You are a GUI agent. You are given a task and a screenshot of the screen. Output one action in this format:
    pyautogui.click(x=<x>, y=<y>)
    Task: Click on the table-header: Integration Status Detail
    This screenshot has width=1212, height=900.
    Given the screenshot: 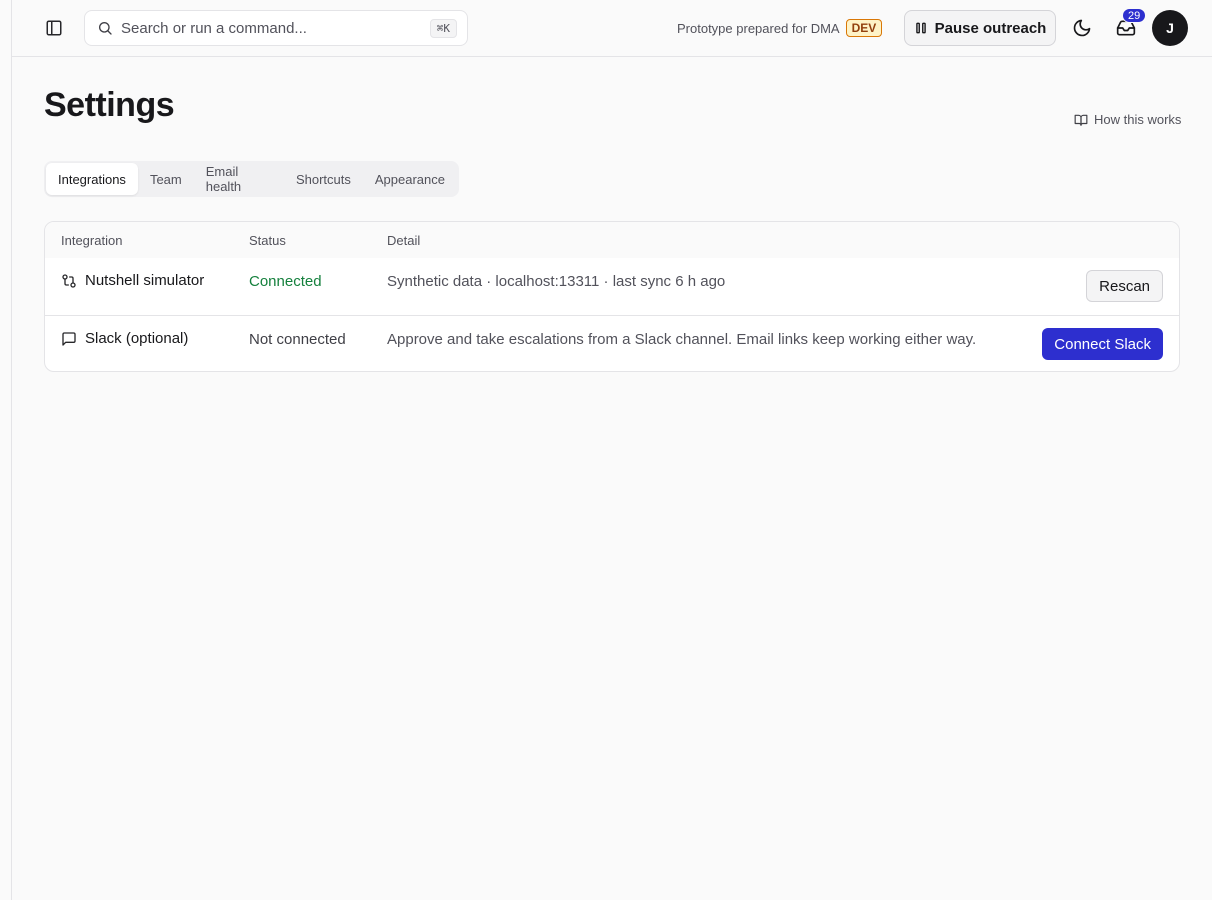 What is the action you would take?
    pyautogui.click(x=612, y=240)
    